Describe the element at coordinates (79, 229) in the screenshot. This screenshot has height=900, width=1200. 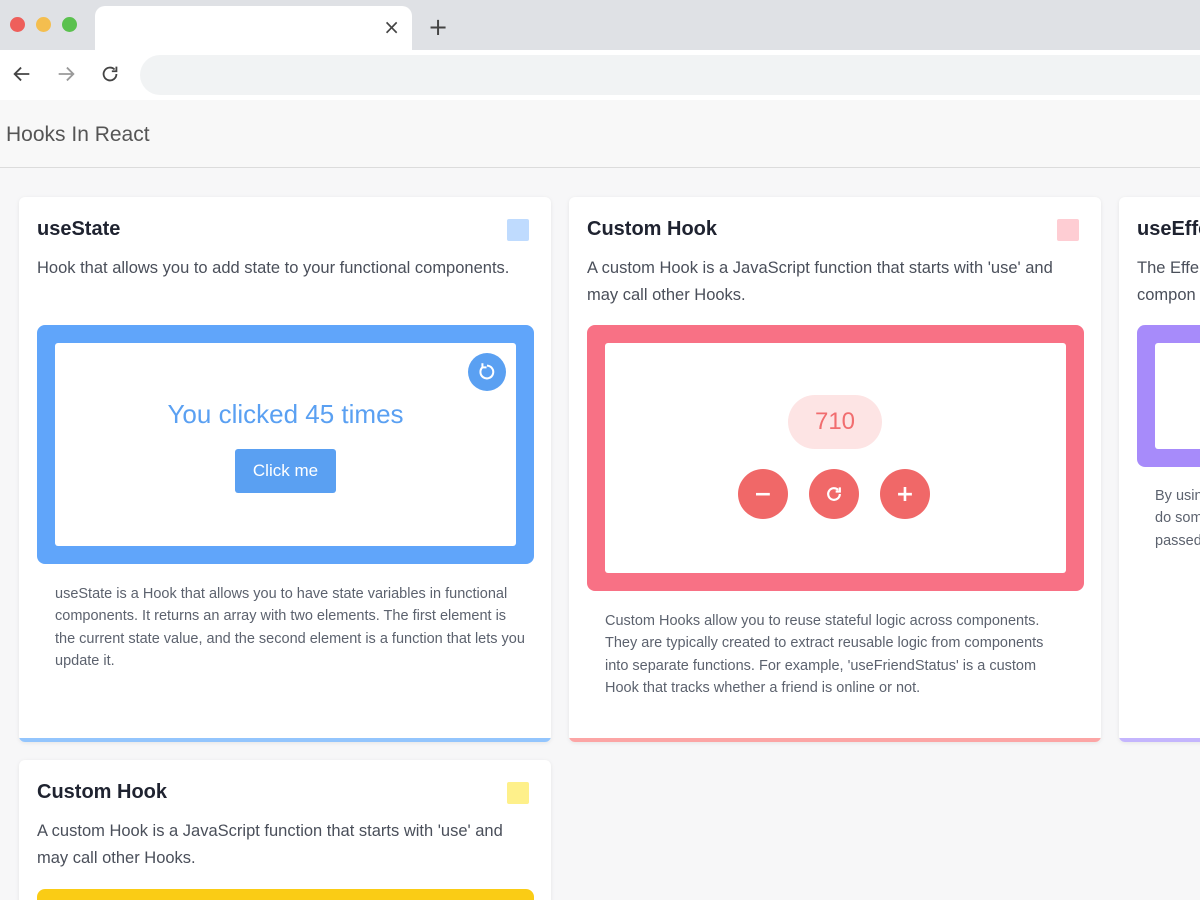
I see `card-title: useState` at that location.